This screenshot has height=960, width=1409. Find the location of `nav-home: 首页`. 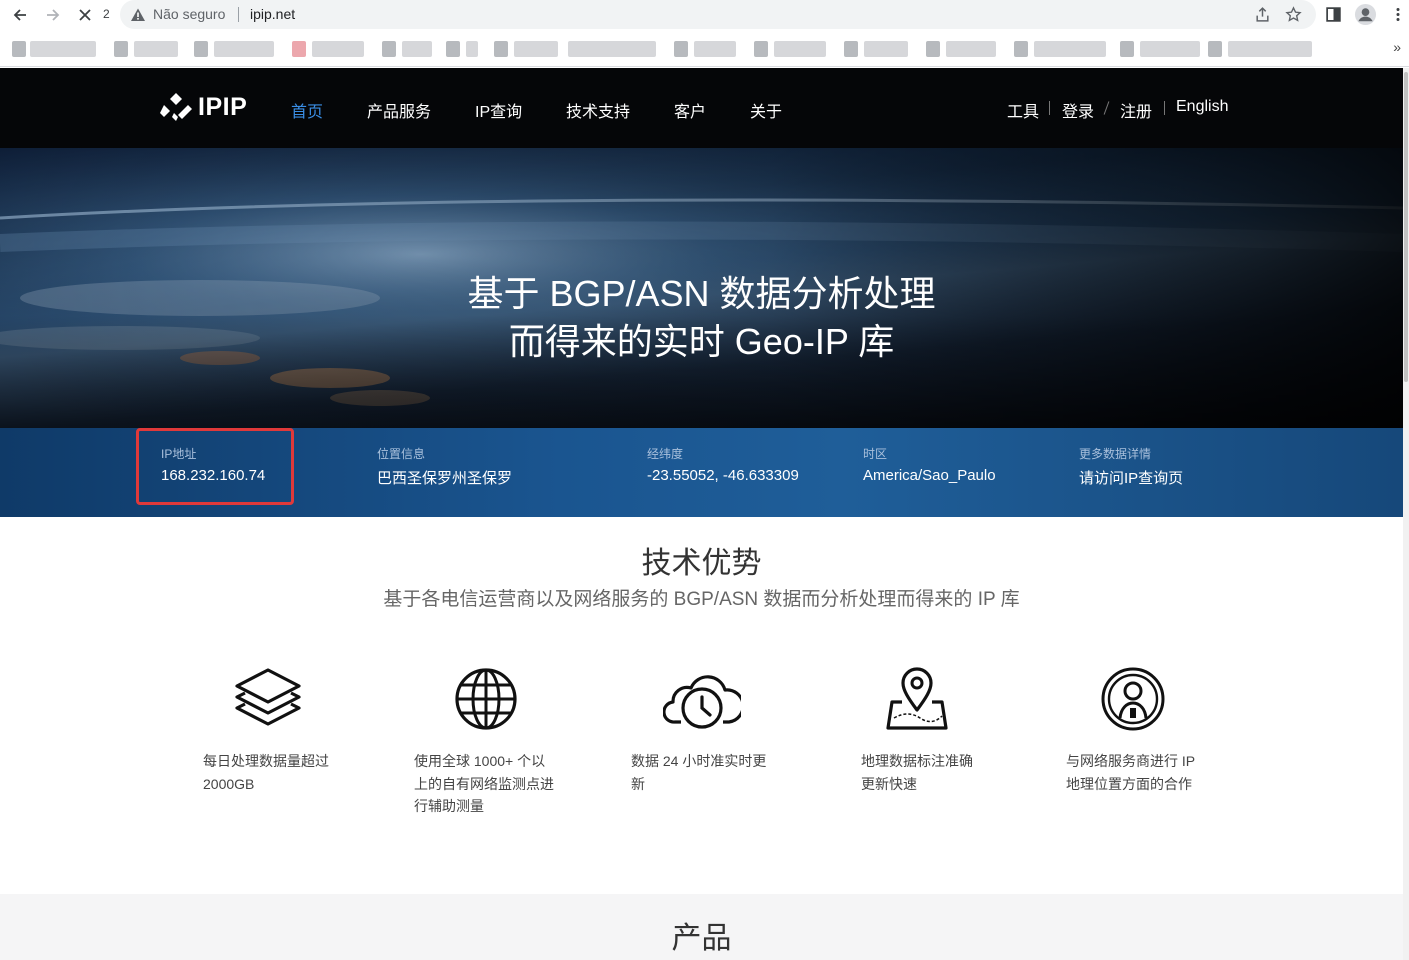

nav-home: 首页 is located at coordinates (307, 110).